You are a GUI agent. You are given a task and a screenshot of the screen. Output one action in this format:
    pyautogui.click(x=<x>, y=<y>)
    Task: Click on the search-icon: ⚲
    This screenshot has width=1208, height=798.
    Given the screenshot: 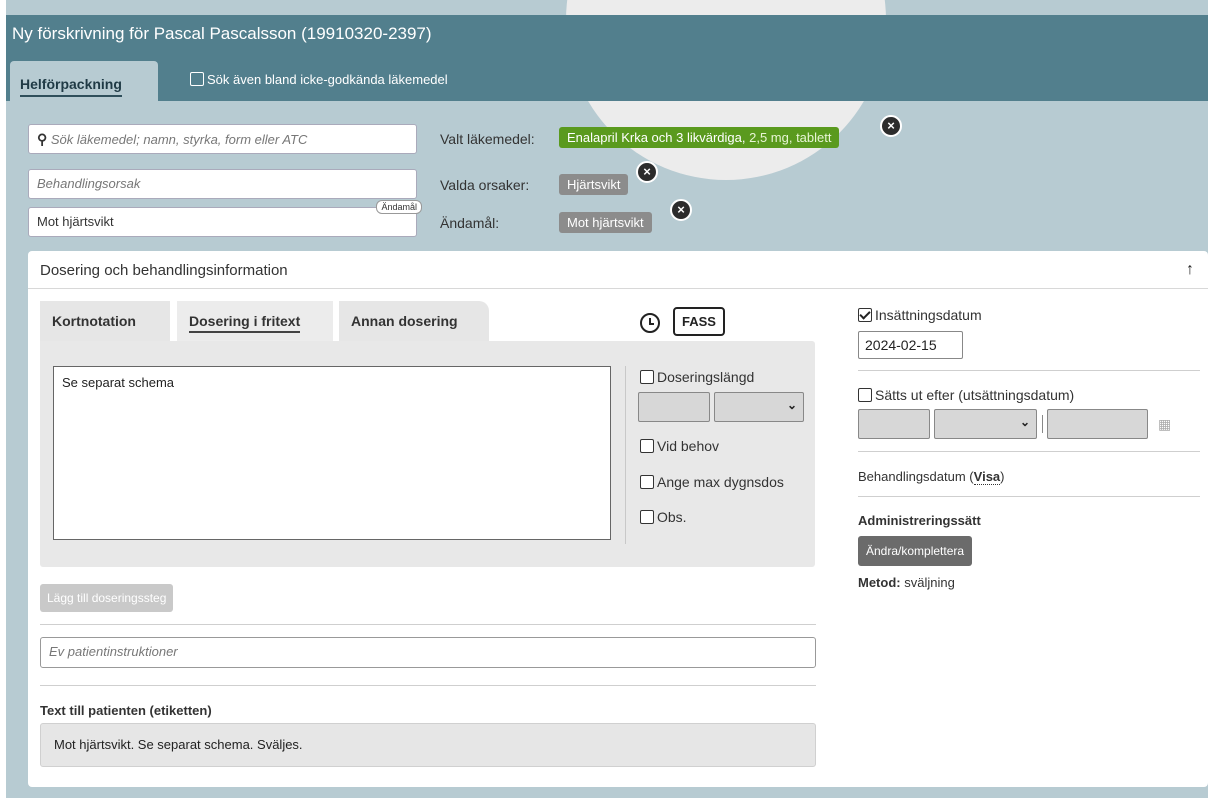 What is the action you would take?
    pyautogui.click(x=42, y=139)
    